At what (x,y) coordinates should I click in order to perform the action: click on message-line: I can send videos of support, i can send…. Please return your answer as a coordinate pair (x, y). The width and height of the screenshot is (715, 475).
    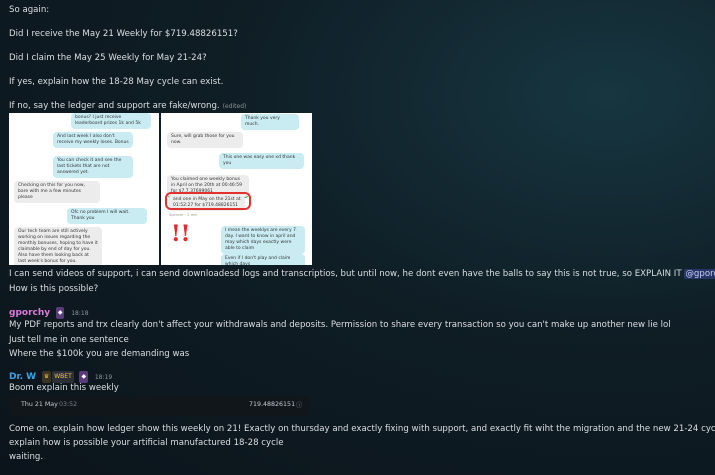
    Looking at the image, I should click on (362, 274).